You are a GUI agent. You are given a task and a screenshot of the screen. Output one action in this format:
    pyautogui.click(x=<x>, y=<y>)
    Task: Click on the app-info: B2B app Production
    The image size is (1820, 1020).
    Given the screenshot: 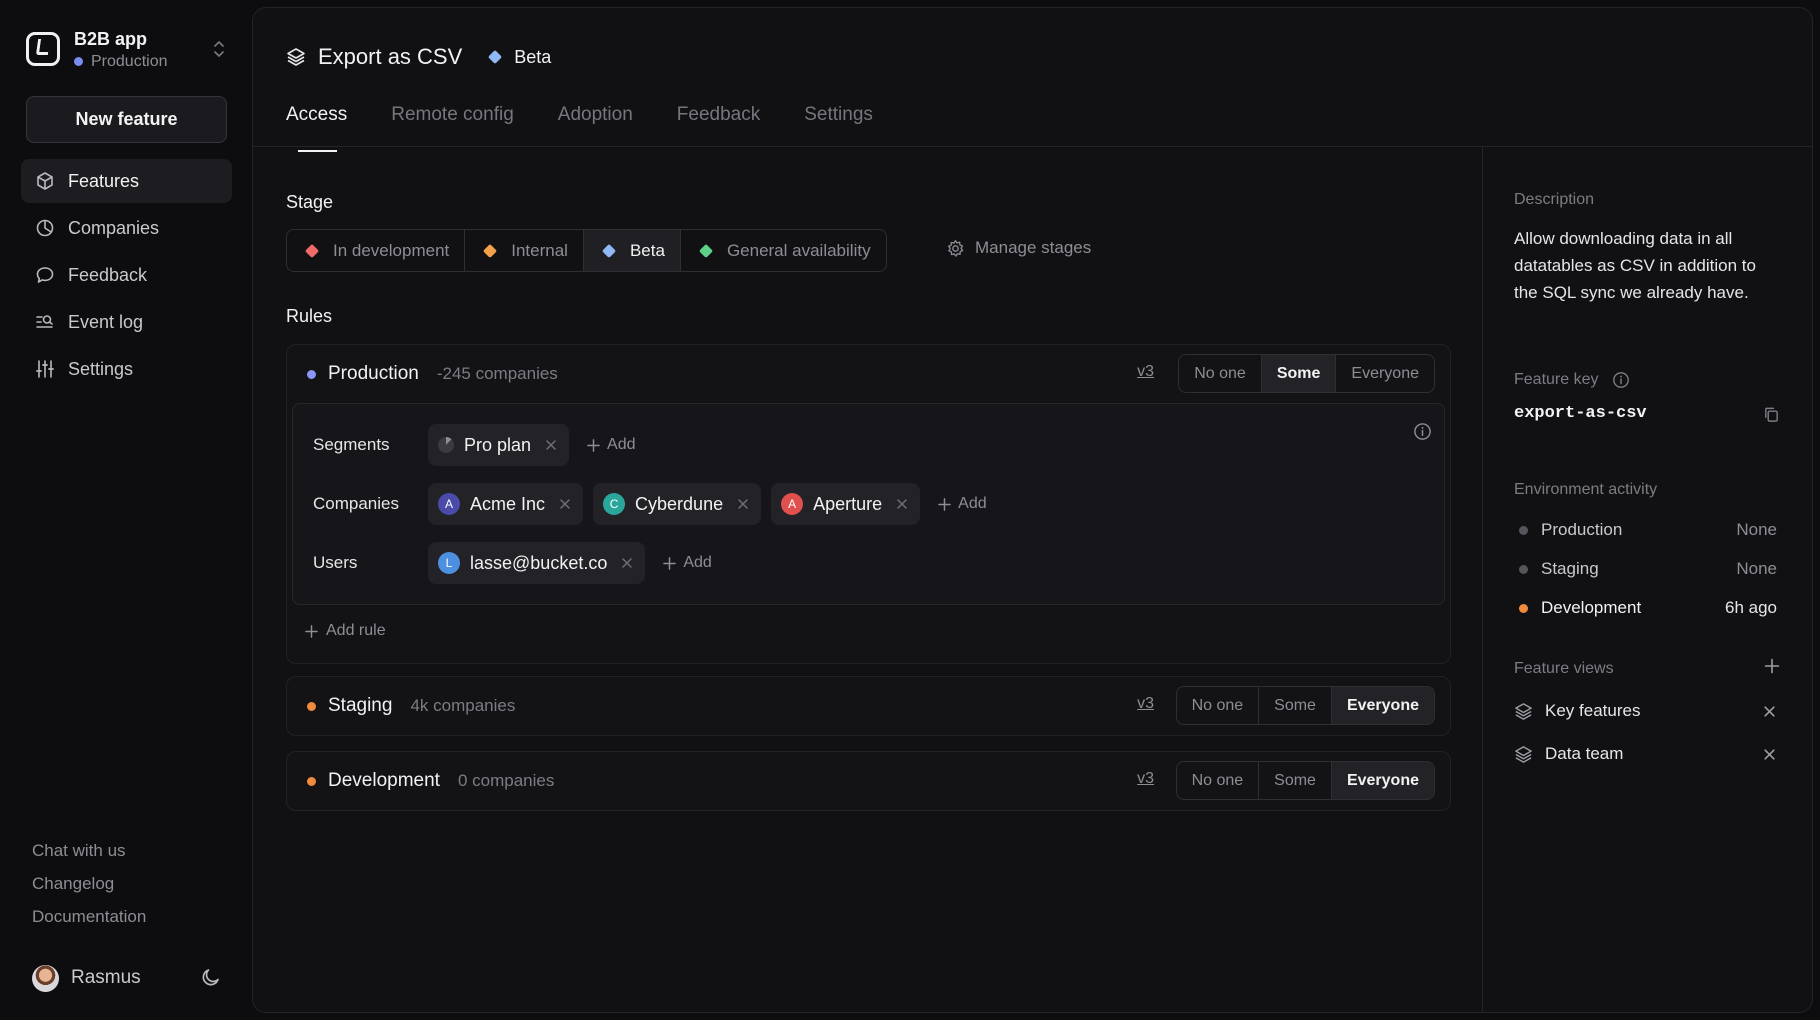 What is the action you would take?
    pyautogui.click(x=121, y=49)
    